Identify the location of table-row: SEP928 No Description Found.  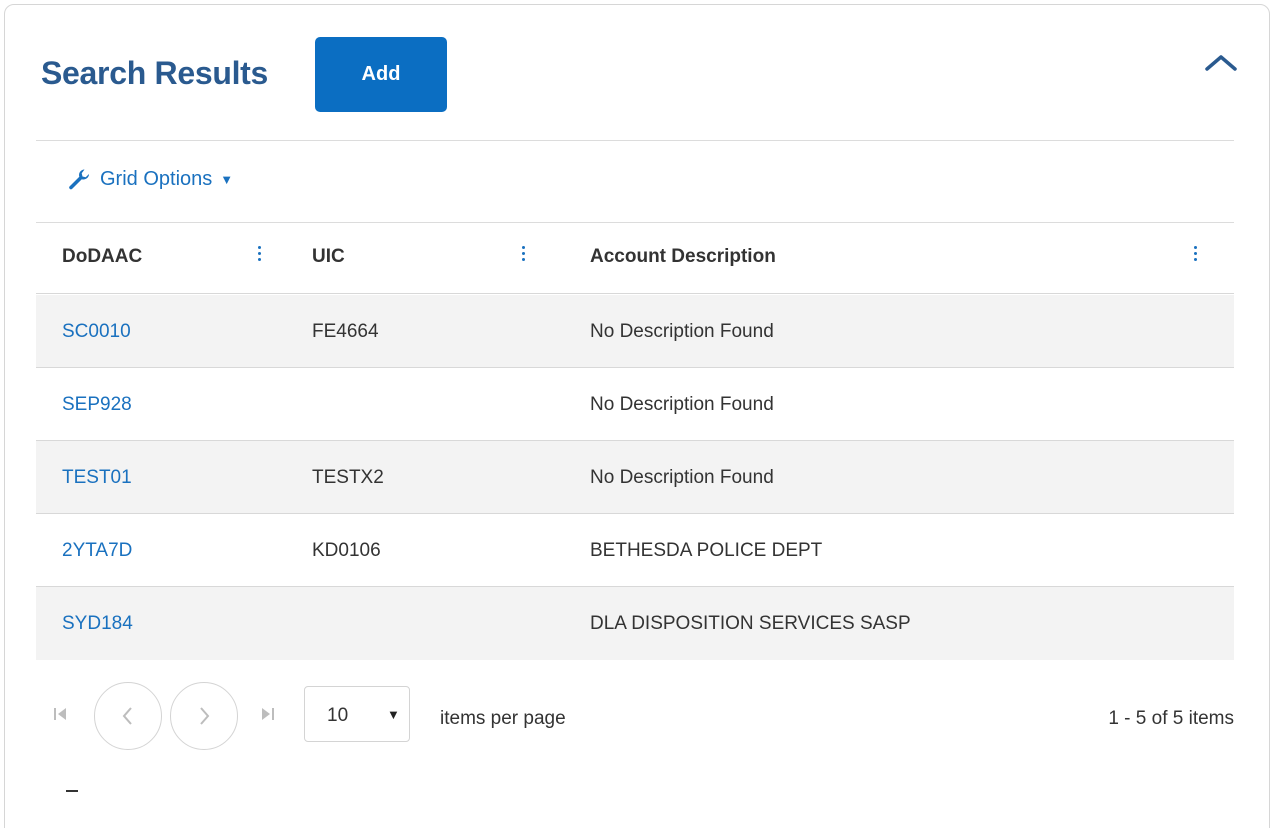
(635, 404).